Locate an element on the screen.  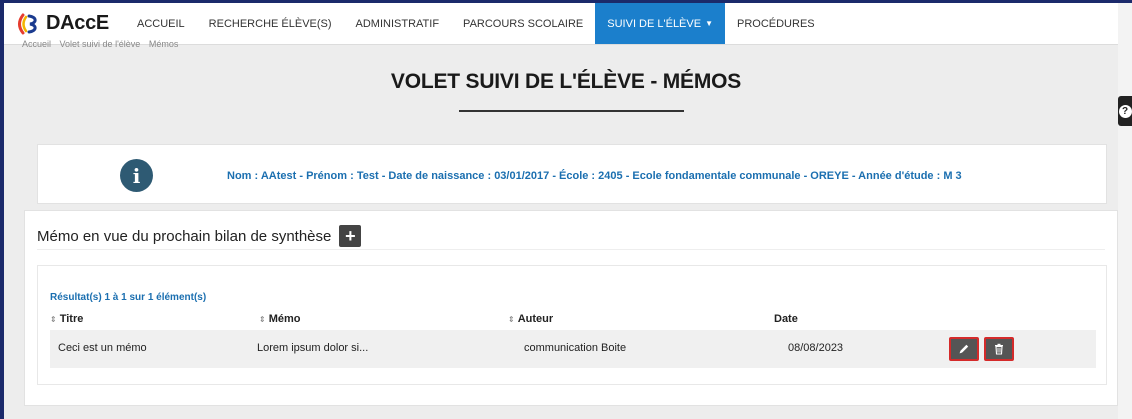
delete-memo-button is located at coordinates (999, 349).